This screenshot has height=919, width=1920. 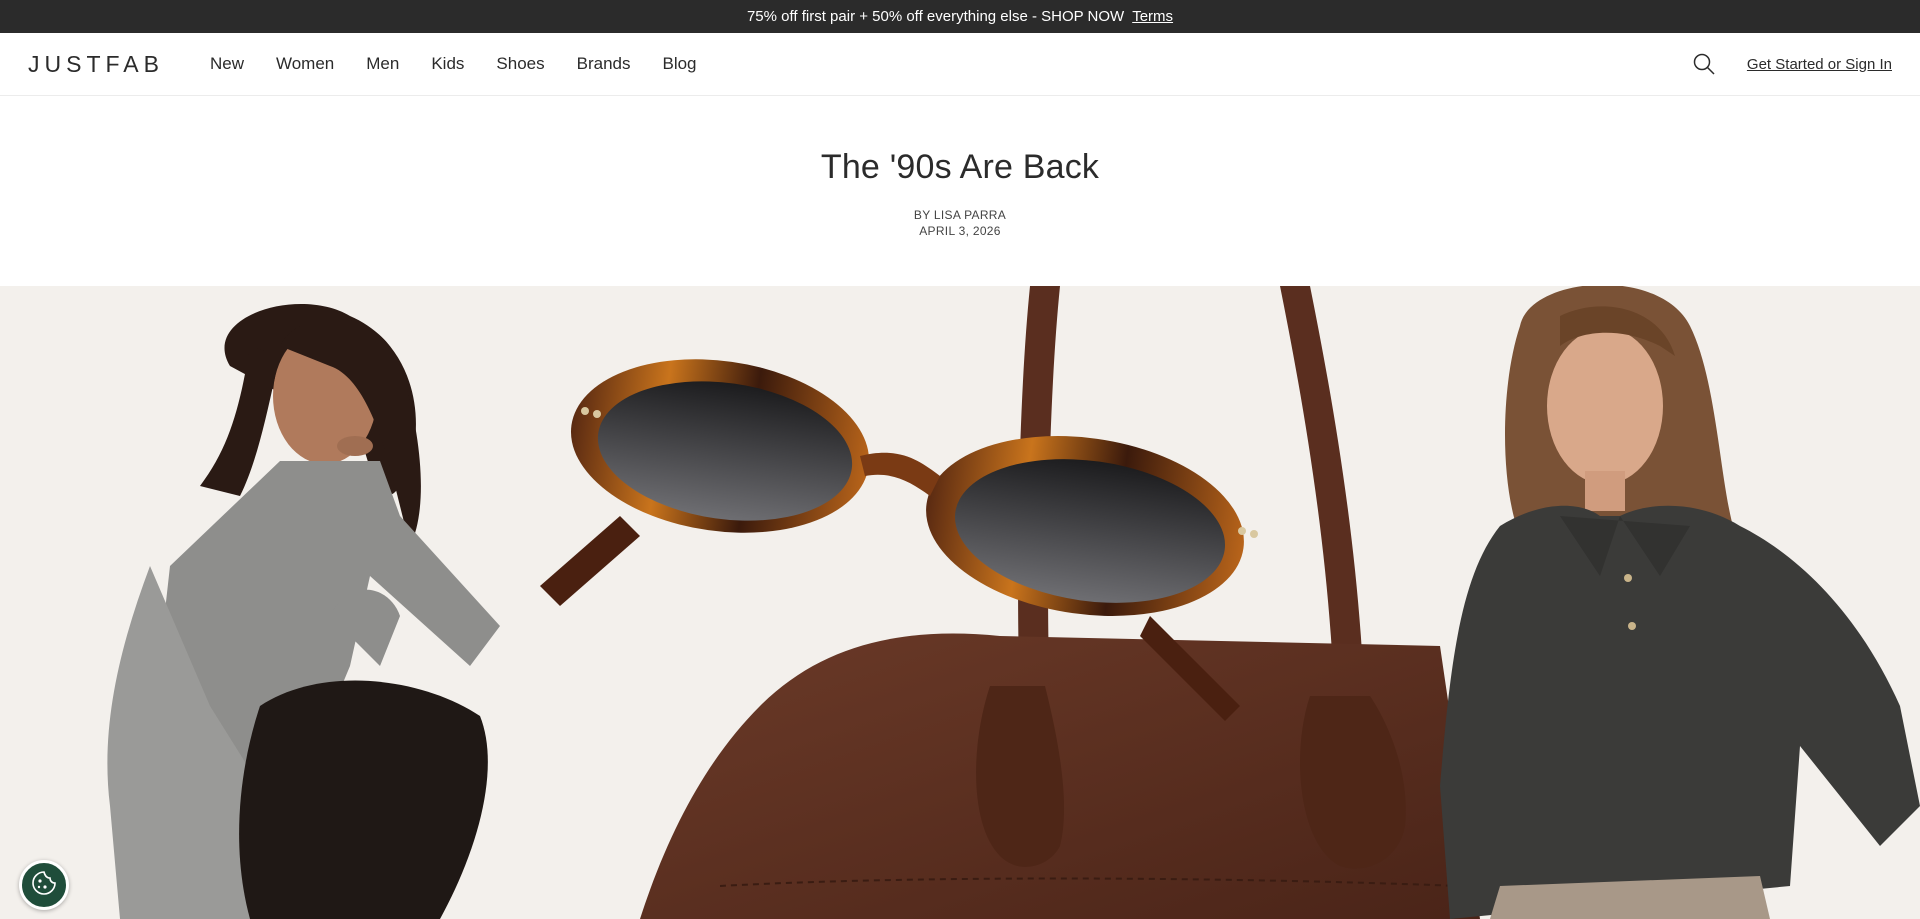 I want to click on nav-item-men: Men, so click(x=382, y=64).